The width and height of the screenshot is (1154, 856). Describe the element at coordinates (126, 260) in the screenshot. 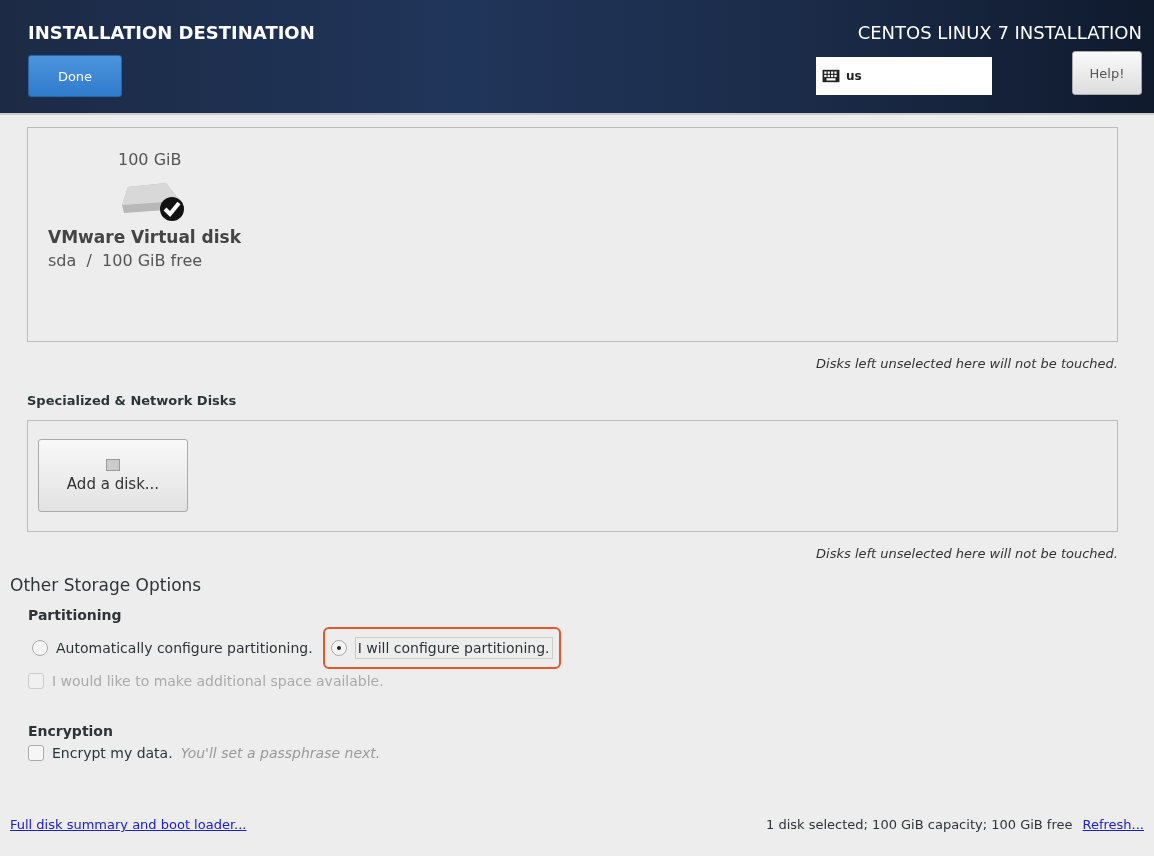

I see `disk-details: sda / 100 GiB free` at that location.